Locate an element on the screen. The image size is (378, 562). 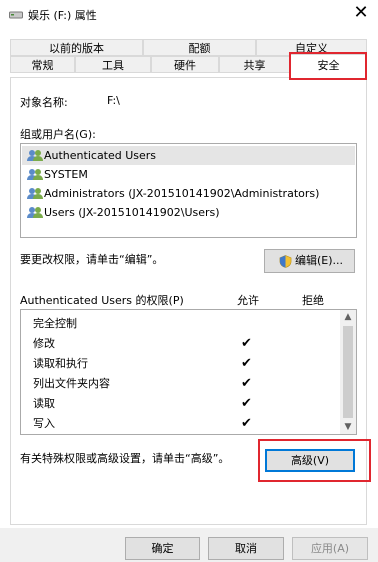
tab-previous-versions: 以前的版本 is located at coordinates (76, 47).